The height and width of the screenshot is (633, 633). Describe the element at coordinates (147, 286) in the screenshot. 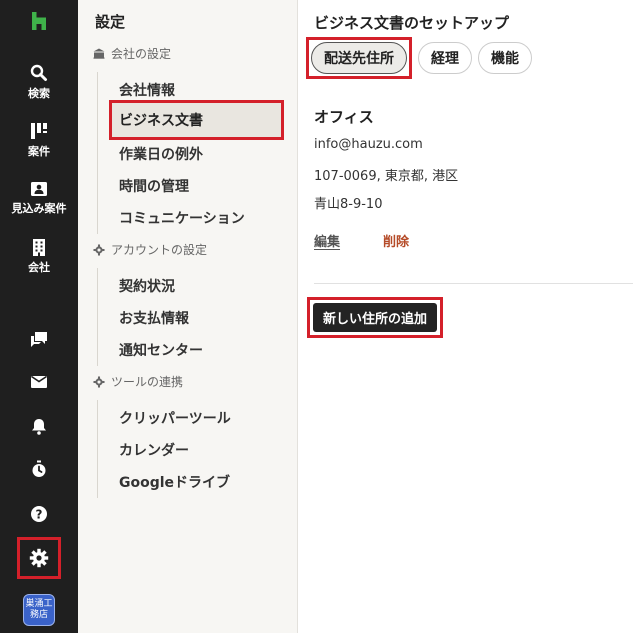

I see `nav-contract-status: 契約状況` at that location.